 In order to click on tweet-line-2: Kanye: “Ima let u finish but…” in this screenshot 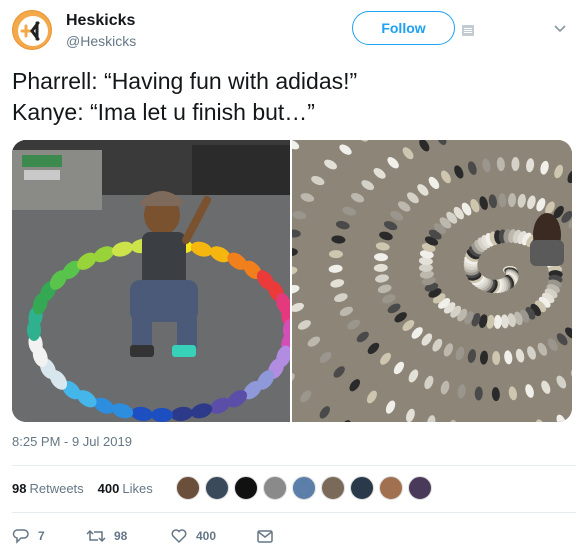, I will do `click(163, 112)`.